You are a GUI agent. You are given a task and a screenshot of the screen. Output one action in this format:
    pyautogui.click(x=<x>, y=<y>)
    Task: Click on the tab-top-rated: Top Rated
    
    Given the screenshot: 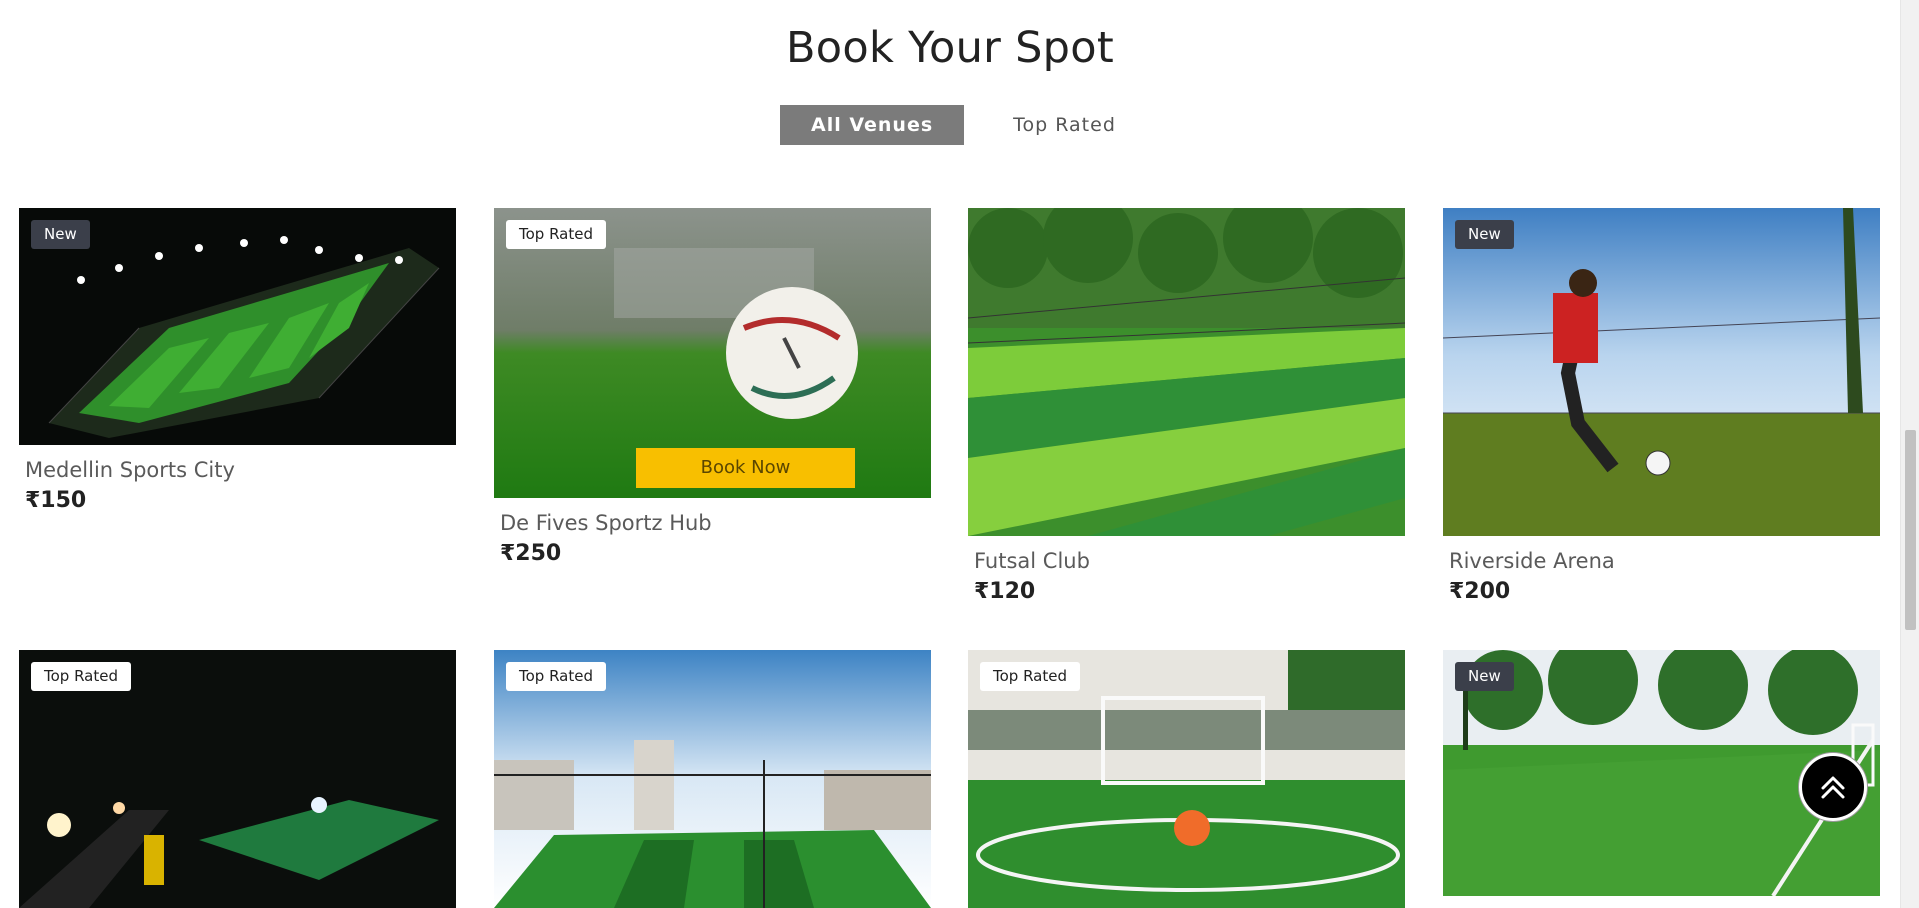 What is the action you would take?
    pyautogui.click(x=1064, y=125)
    